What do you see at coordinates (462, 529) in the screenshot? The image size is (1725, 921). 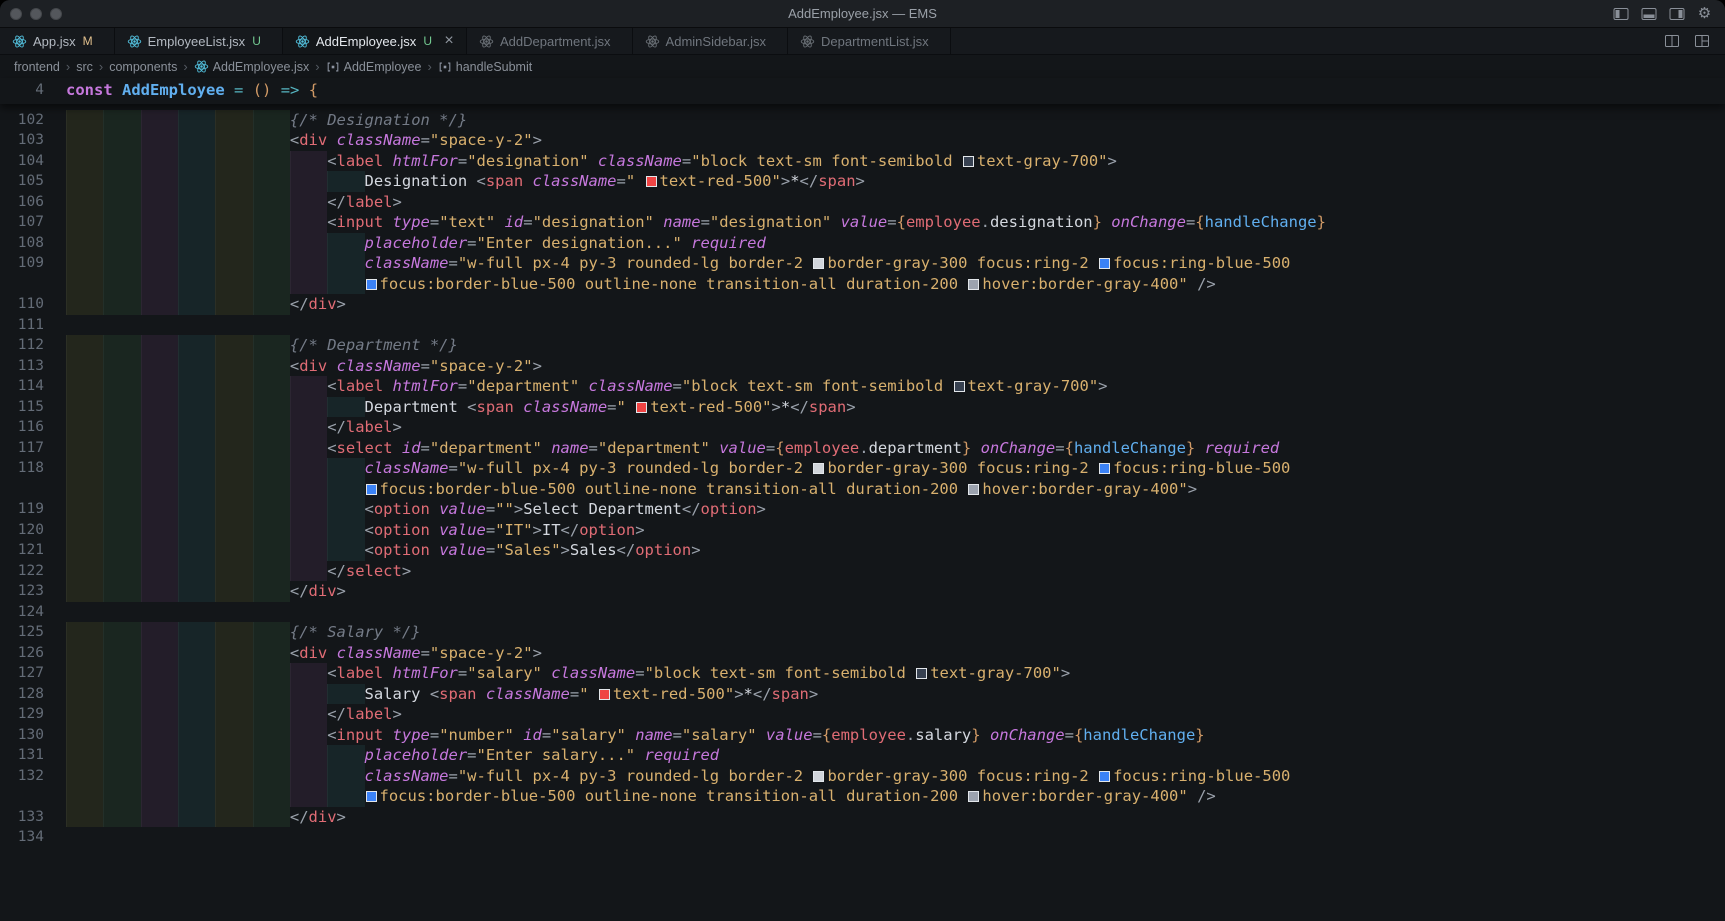 I see `code-token: value` at bounding box center [462, 529].